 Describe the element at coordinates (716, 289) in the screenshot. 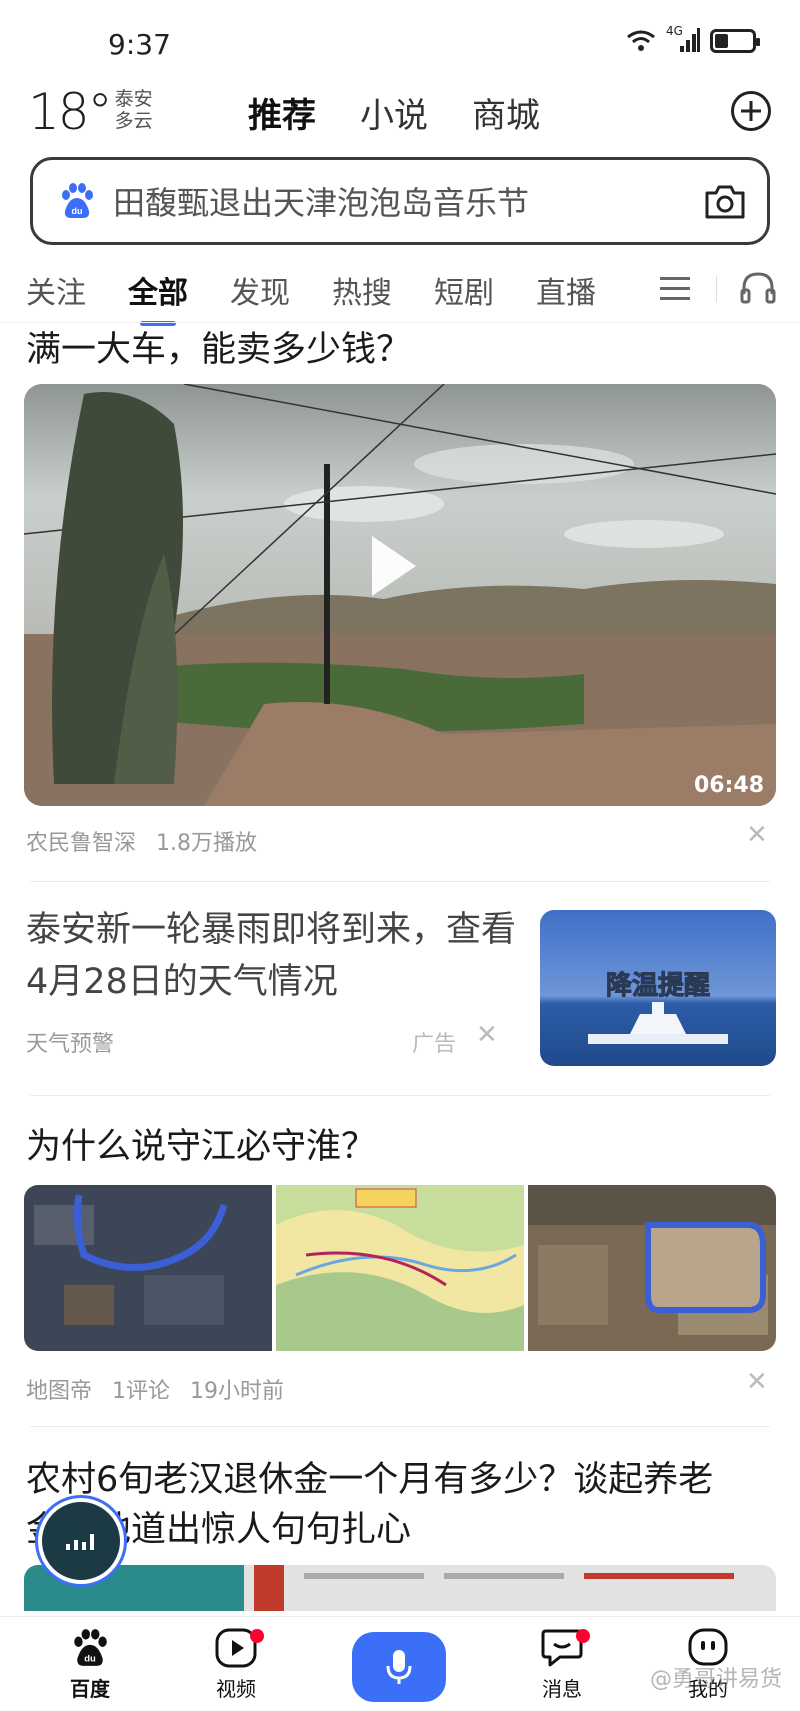

I see `divider` at that location.